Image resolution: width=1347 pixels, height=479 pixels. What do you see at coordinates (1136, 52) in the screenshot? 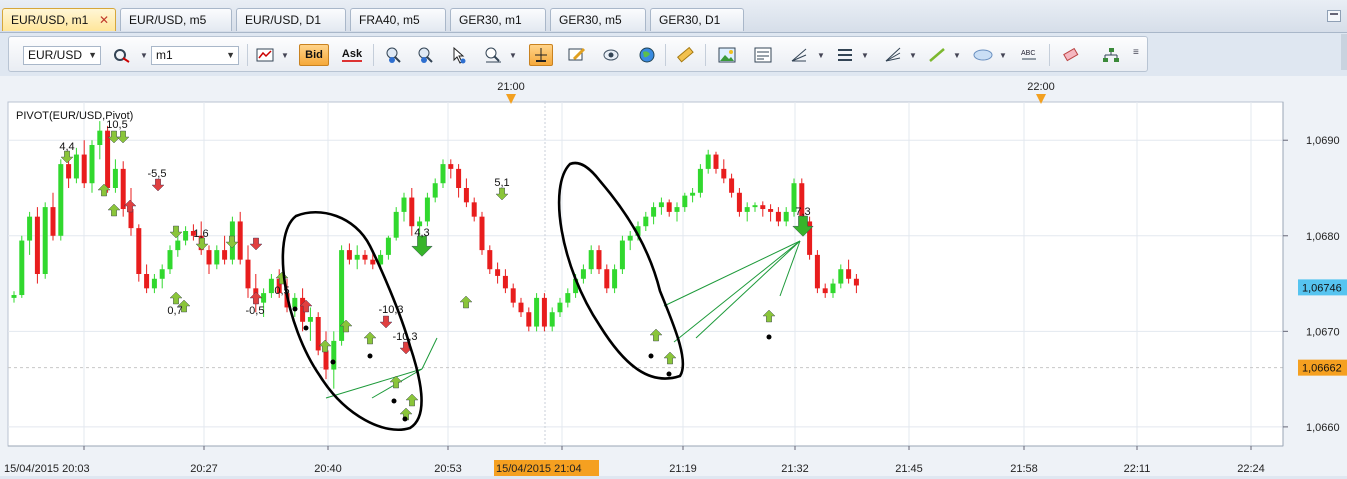
I see `more-options-icon: ≡` at bounding box center [1136, 52].